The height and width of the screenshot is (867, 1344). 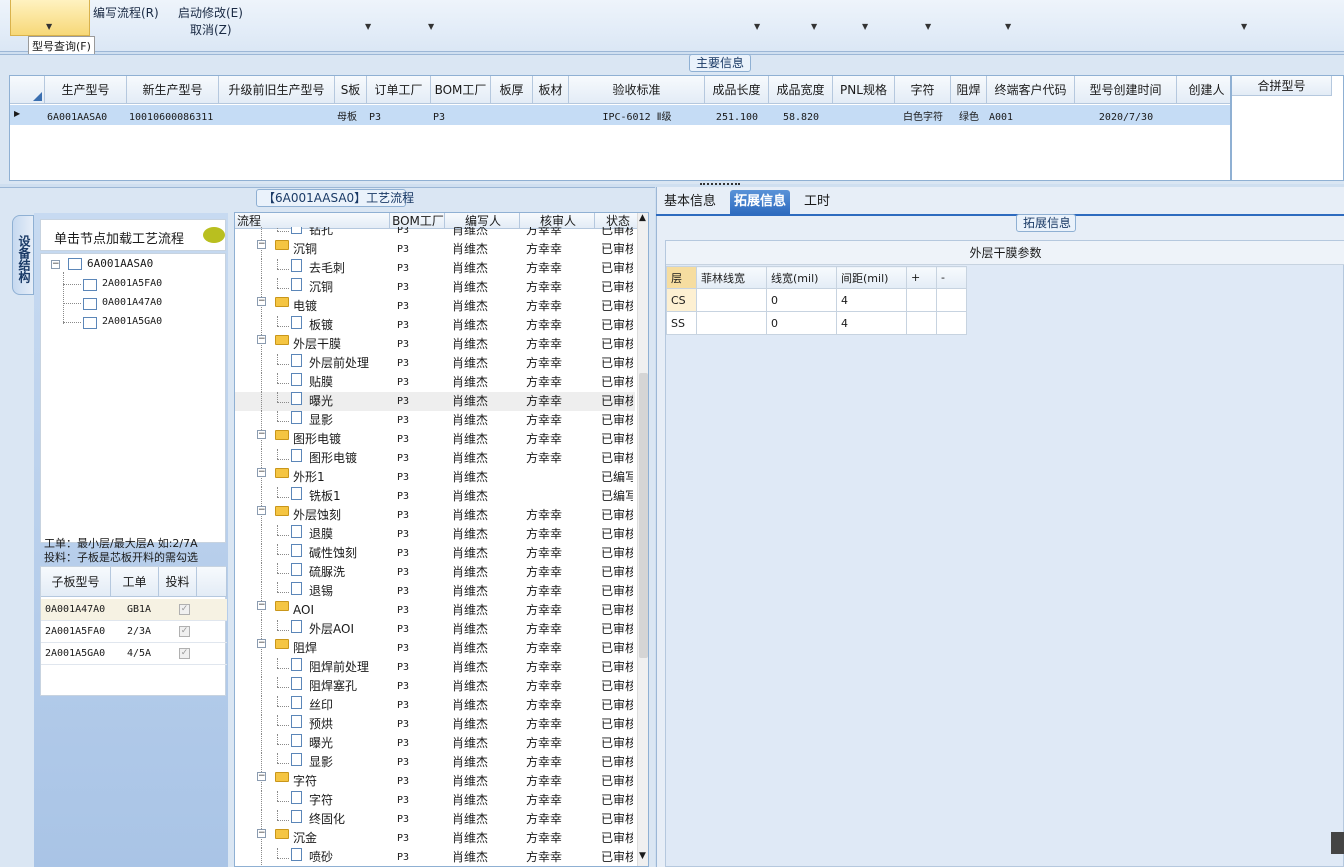 What do you see at coordinates (737, 90) in the screenshot?
I see `column-header: 成品长度` at bounding box center [737, 90].